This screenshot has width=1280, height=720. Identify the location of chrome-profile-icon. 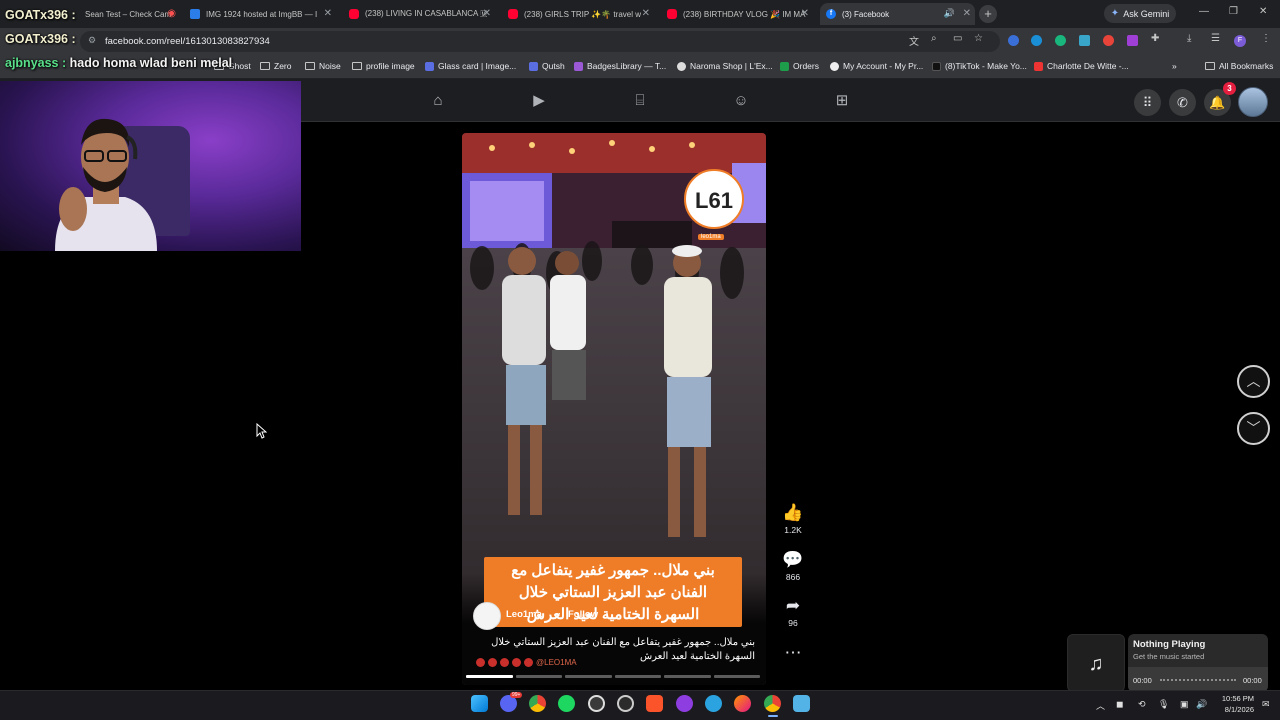
(772, 703).